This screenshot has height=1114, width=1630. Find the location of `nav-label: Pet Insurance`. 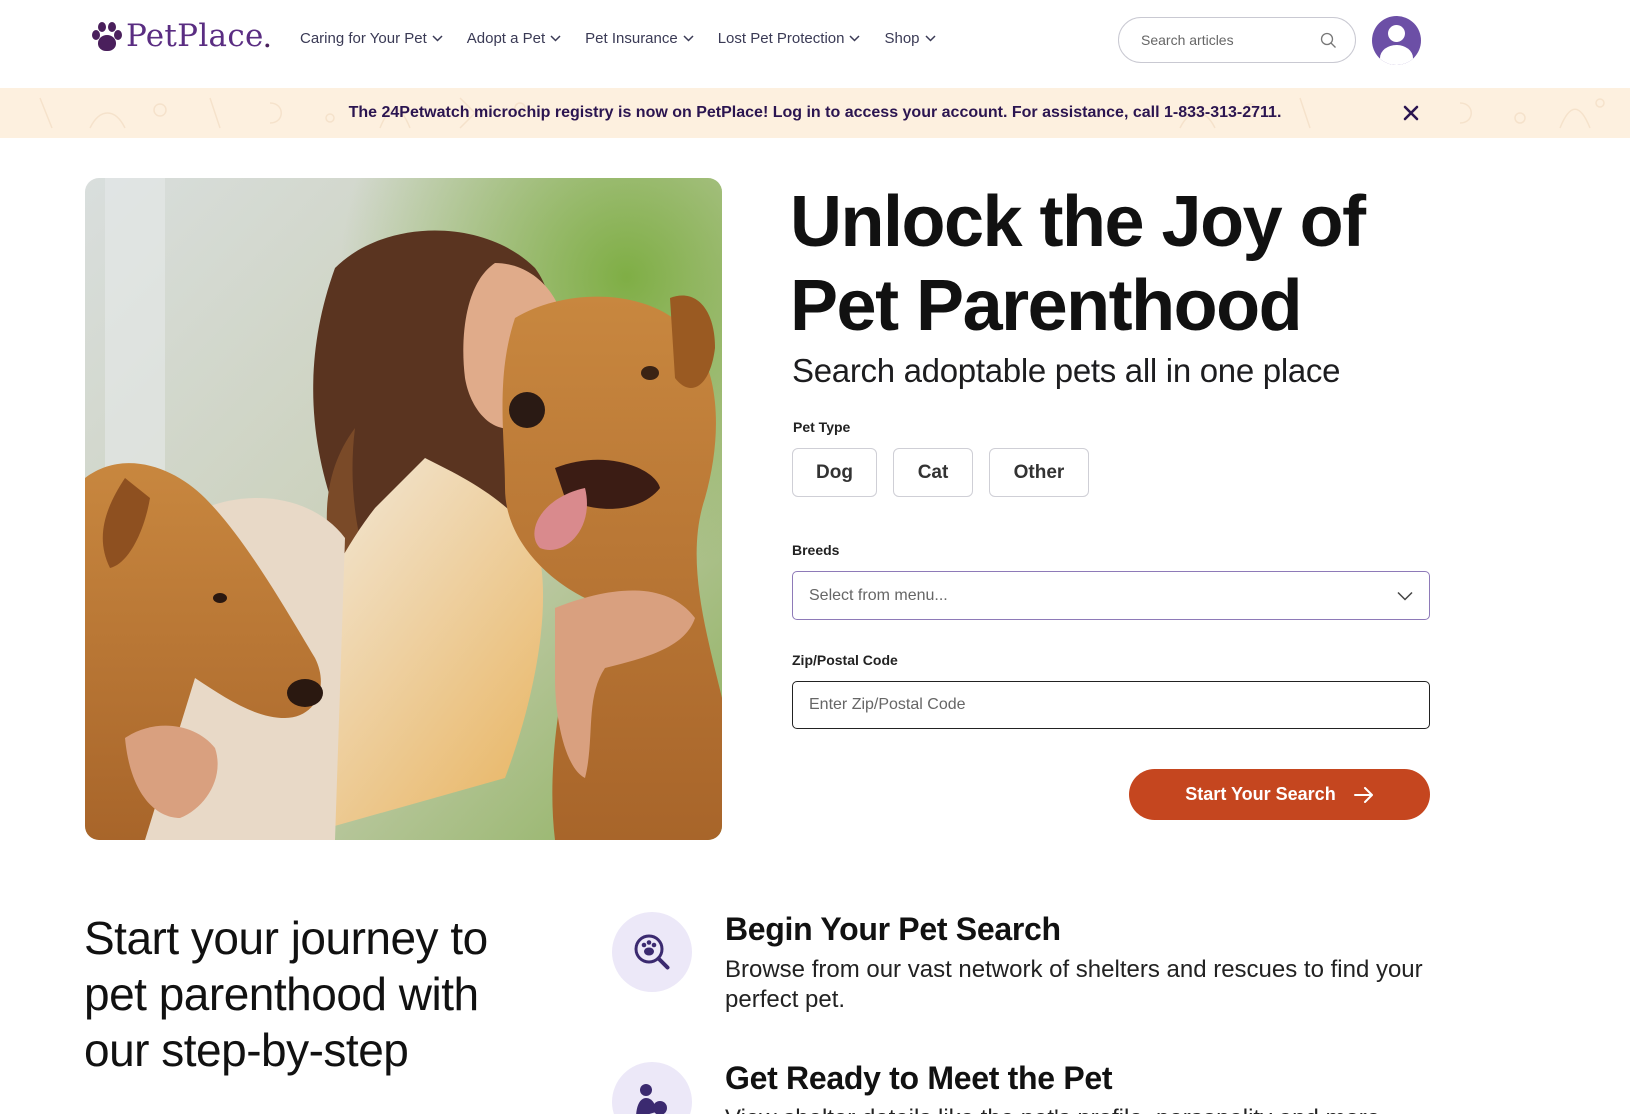

nav-label: Pet Insurance is located at coordinates (631, 38).